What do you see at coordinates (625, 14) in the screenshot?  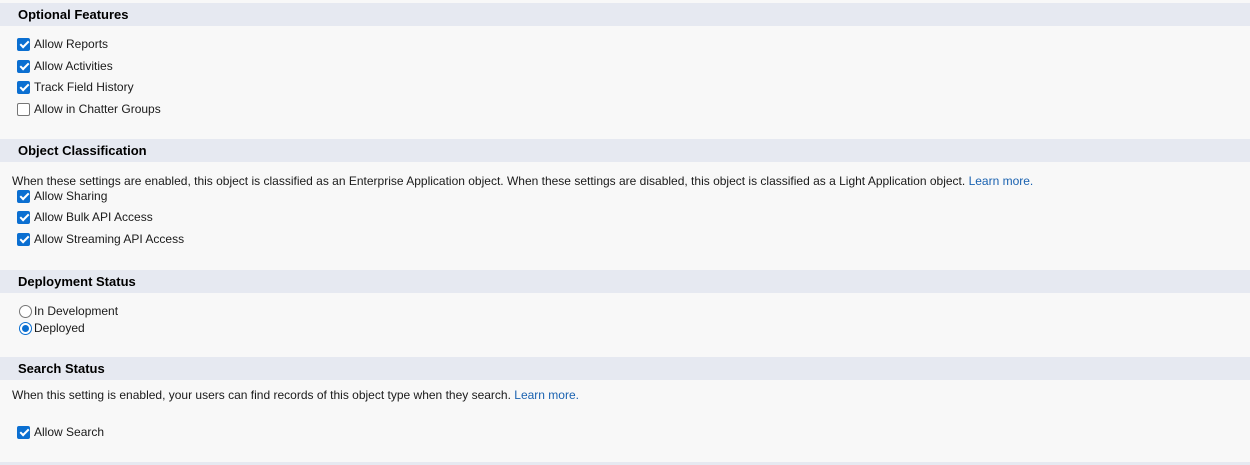 I see `section-header-optional-features: Optional Features` at bounding box center [625, 14].